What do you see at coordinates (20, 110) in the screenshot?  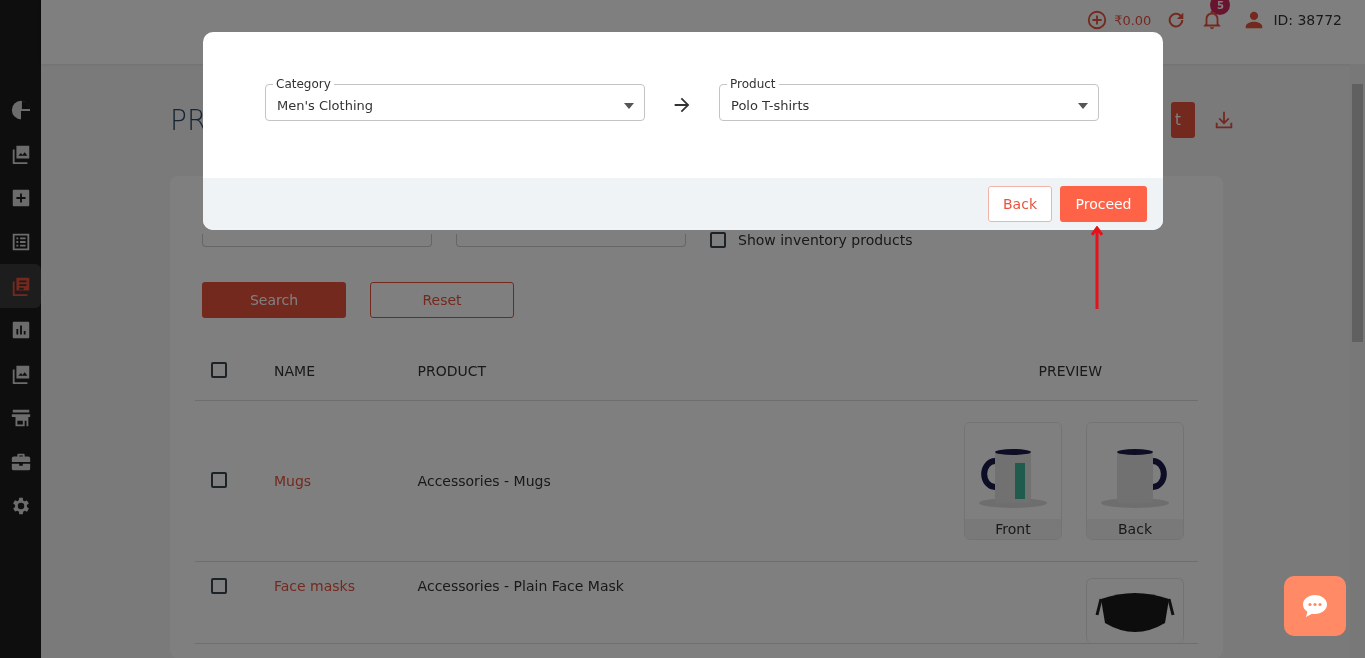 I see `pie-chart-icon` at bounding box center [20, 110].